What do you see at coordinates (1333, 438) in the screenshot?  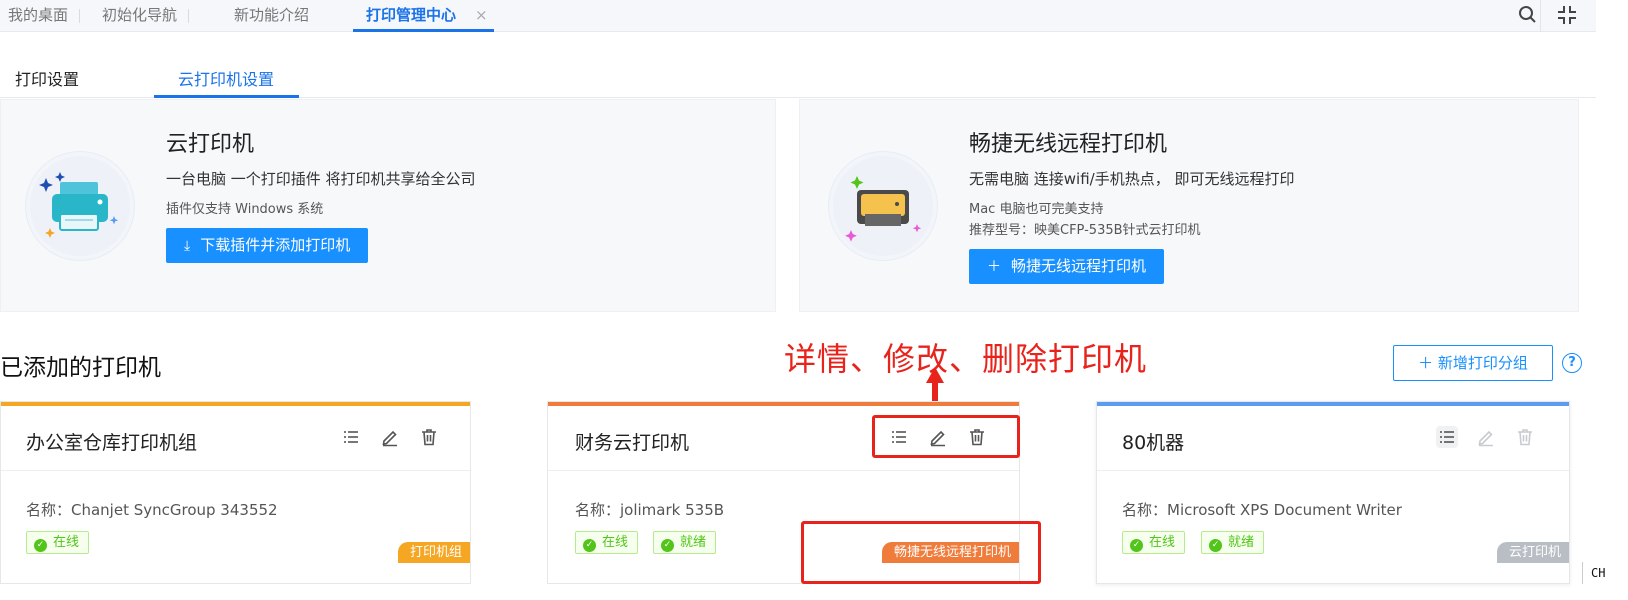 I see `card-header: 80机器` at bounding box center [1333, 438].